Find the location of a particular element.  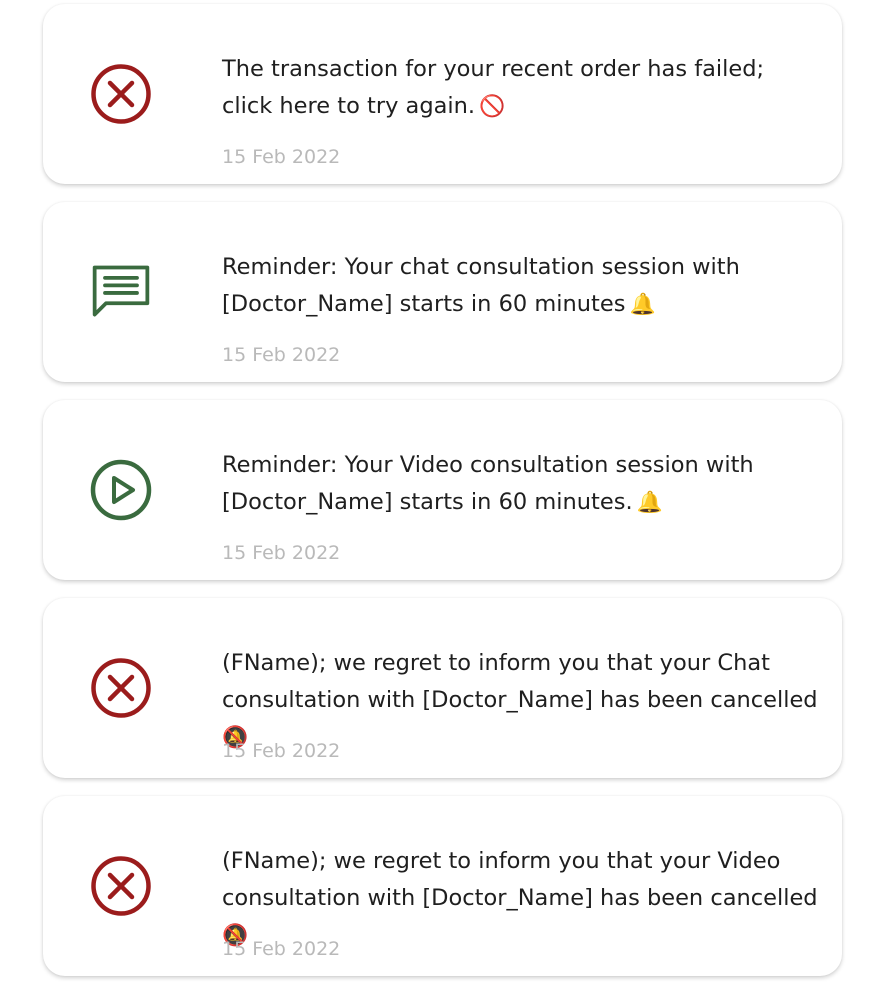

prohibited-emoji-icon: 🚫 is located at coordinates (492, 106).